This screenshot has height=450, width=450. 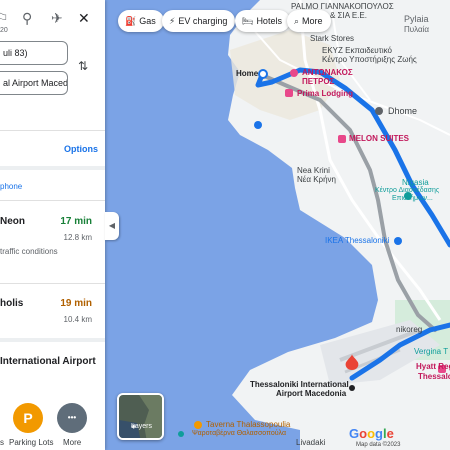 What do you see at coordinates (403, 111) in the screenshot?
I see `label-dhome: Dhome` at bounding box center [403, 111].